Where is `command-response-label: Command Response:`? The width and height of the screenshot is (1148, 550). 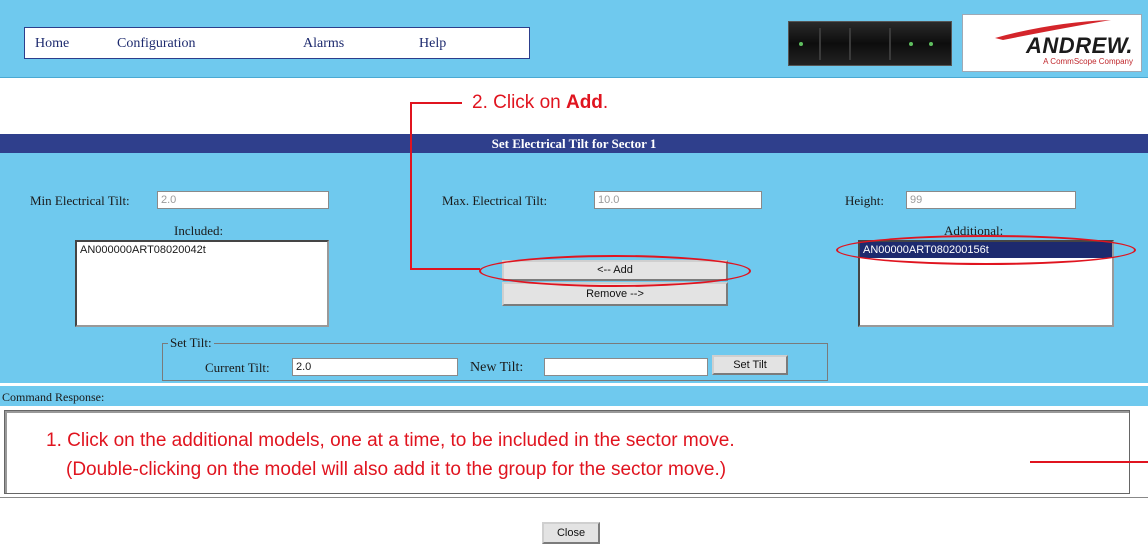
command-response-label: Command Response: is located at coordinates (53, 397).